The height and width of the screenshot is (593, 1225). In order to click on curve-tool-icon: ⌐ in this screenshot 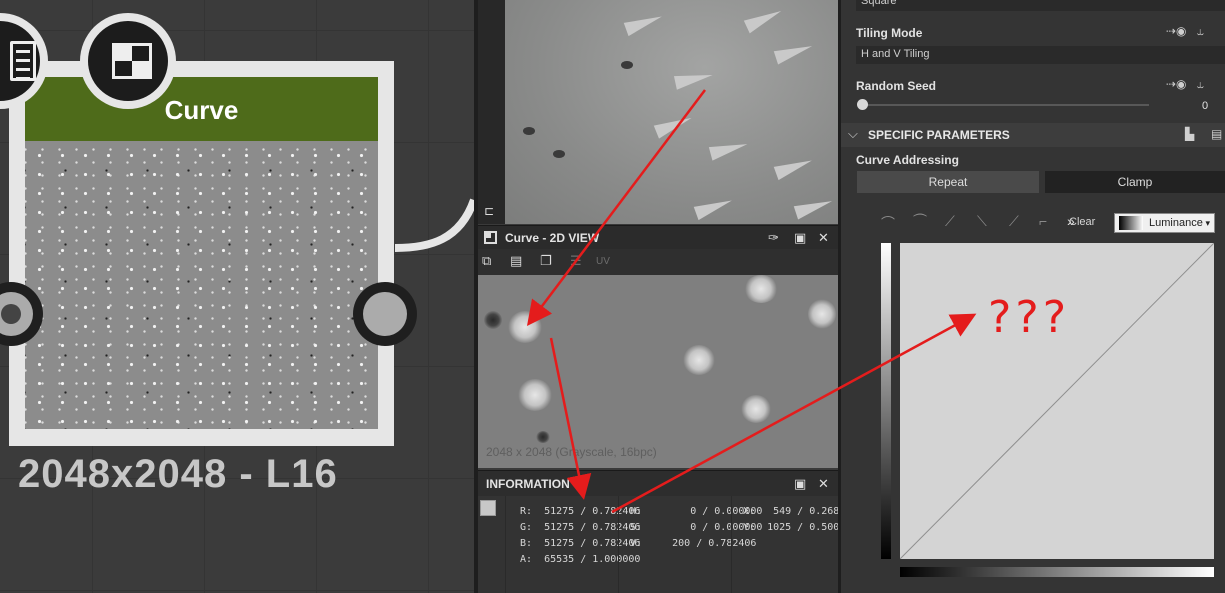, I will do `click(1043, 221)`.